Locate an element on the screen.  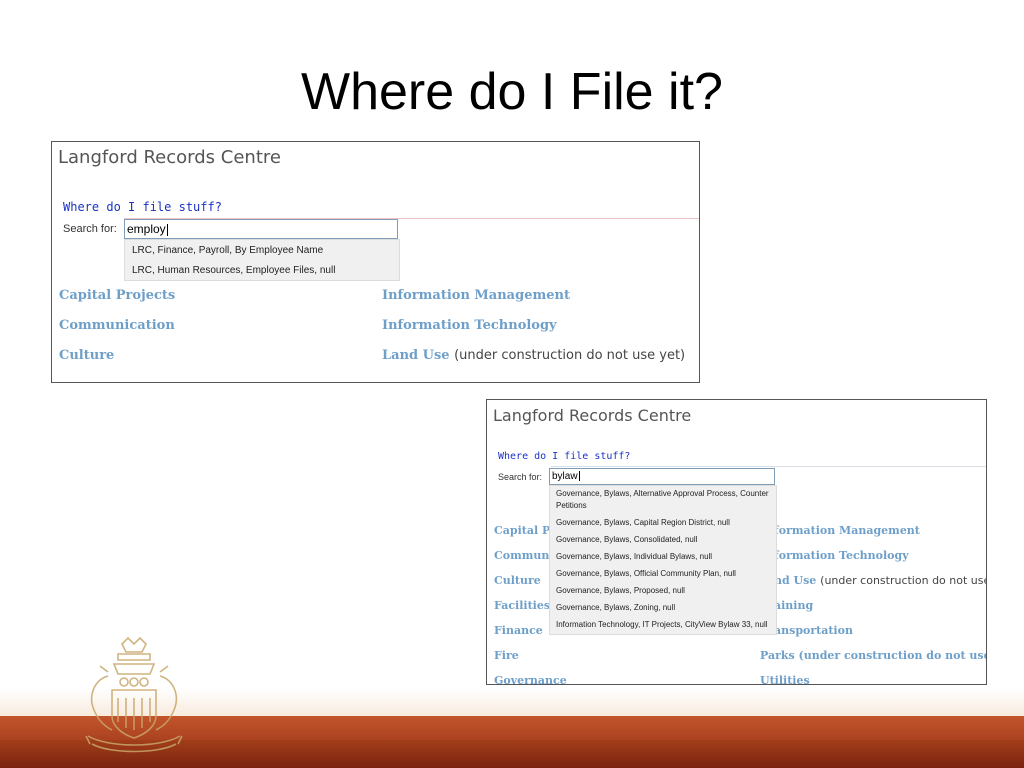
category-fire: Fire is located at coordinates (506, 655).